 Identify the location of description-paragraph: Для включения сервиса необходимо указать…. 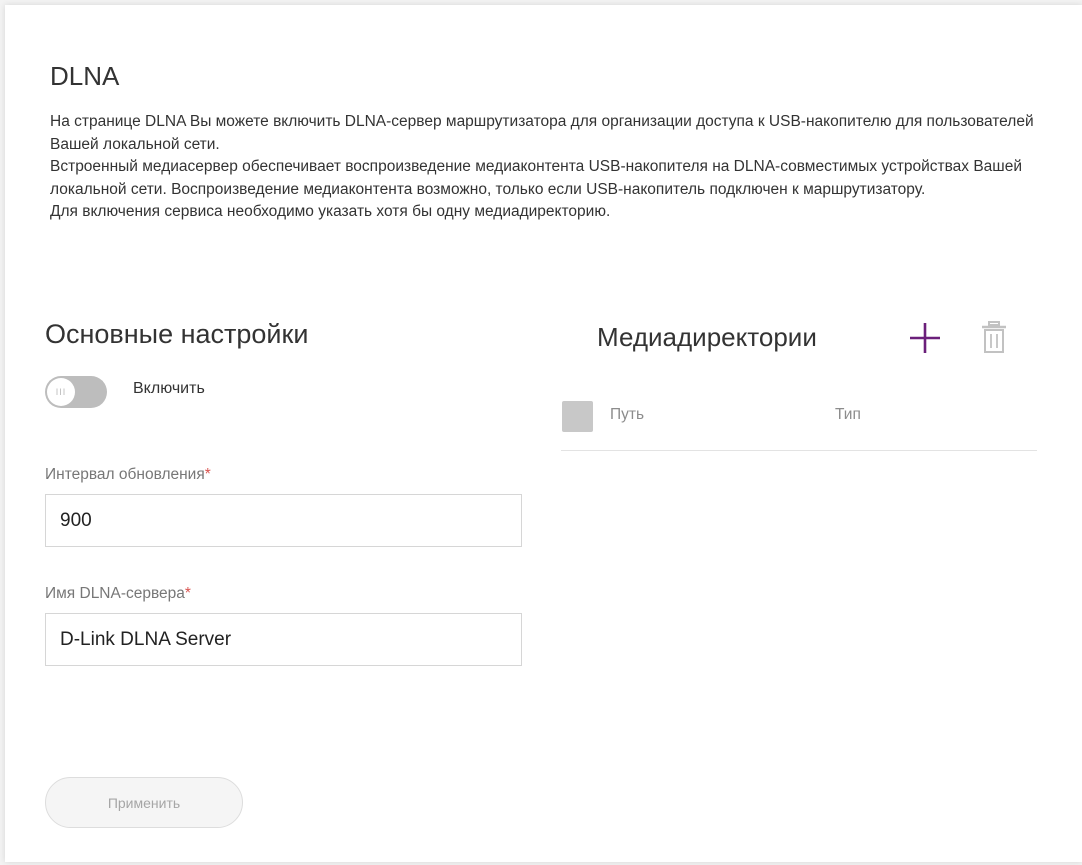
(330, 211).